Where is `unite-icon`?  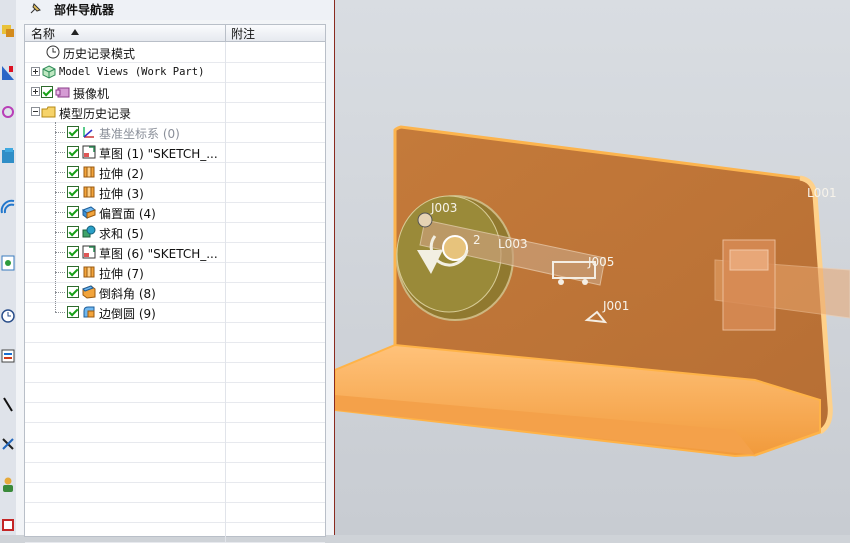 unite-icon is located at coordinates (89, 231).